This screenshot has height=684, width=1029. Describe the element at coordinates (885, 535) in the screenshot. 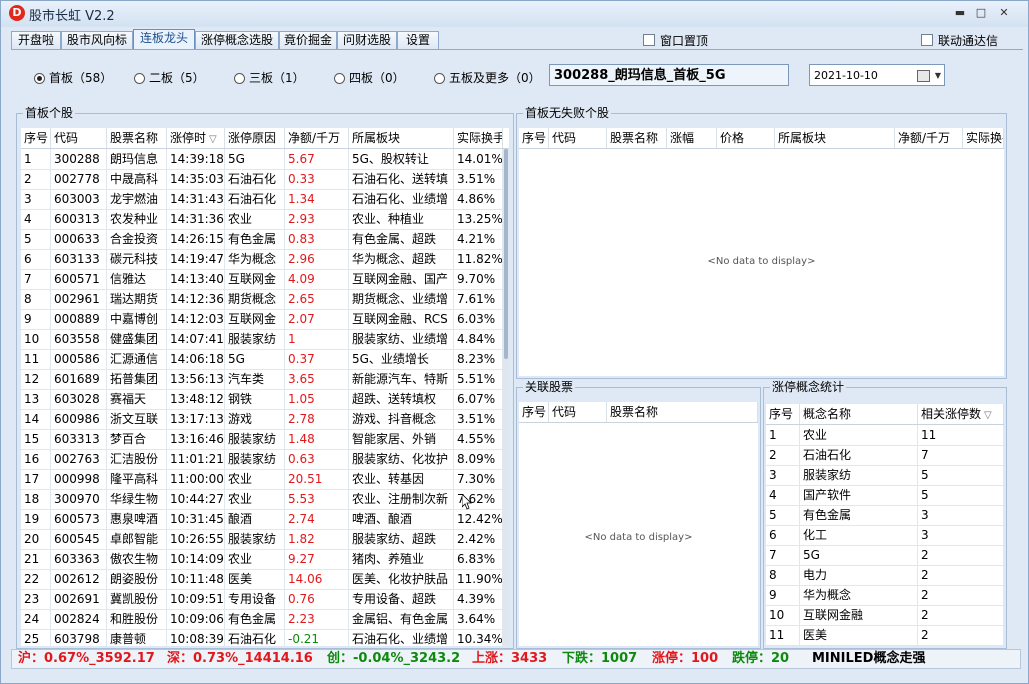

I see `table-row: 6 化工 3` at that location.